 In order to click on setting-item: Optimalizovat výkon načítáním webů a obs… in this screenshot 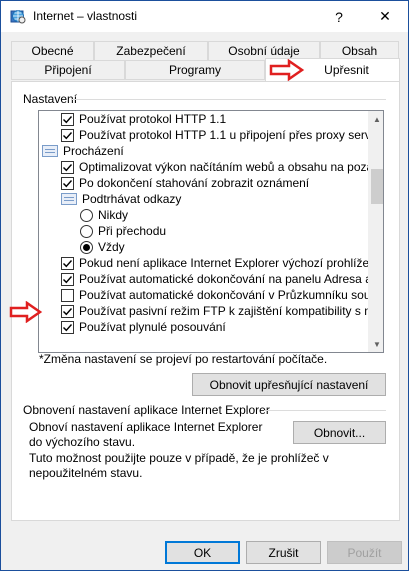, I will do `click(222, 167)`.